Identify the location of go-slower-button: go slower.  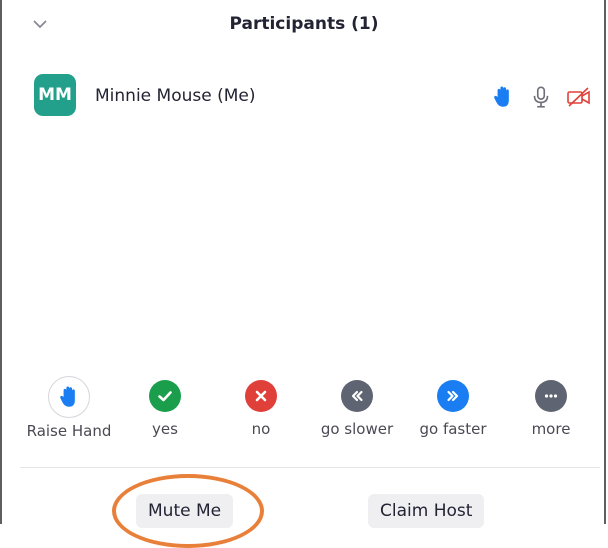
(357, 409).